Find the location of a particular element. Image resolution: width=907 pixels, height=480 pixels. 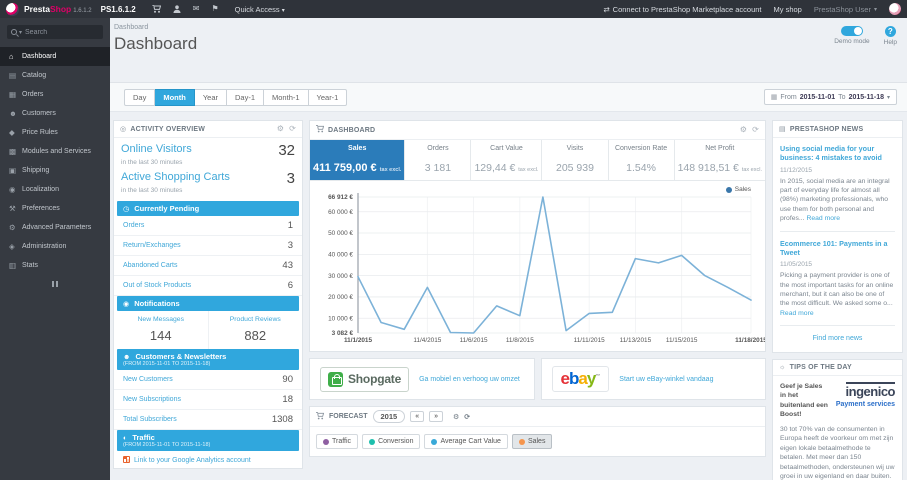

sidebar-item-price-rules: ◆ Price Rules is located at coordinates (55, 132).